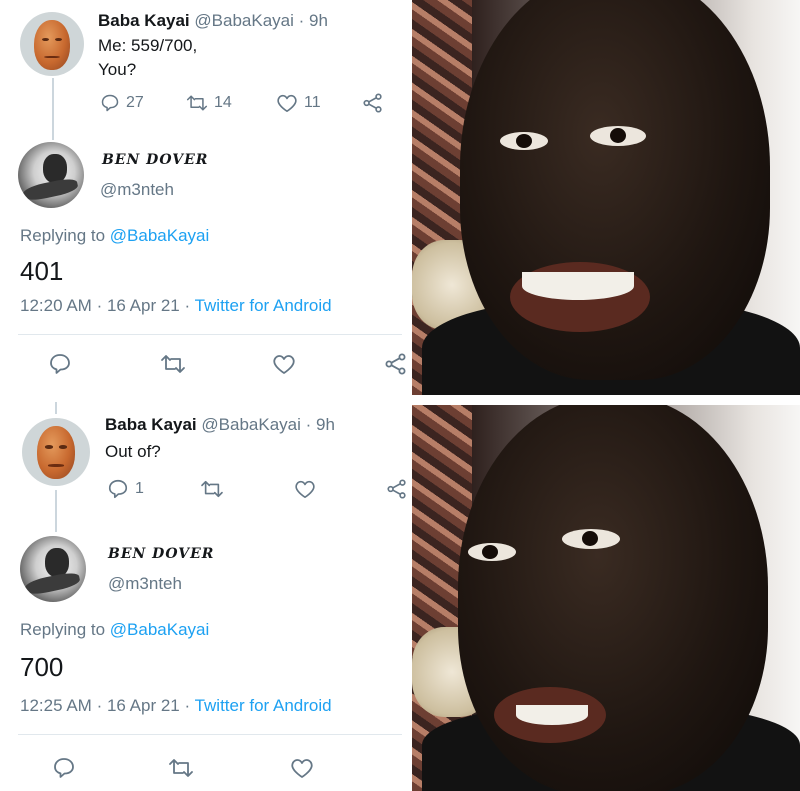  I want to click on reply-count: 1, so click(139, 488).